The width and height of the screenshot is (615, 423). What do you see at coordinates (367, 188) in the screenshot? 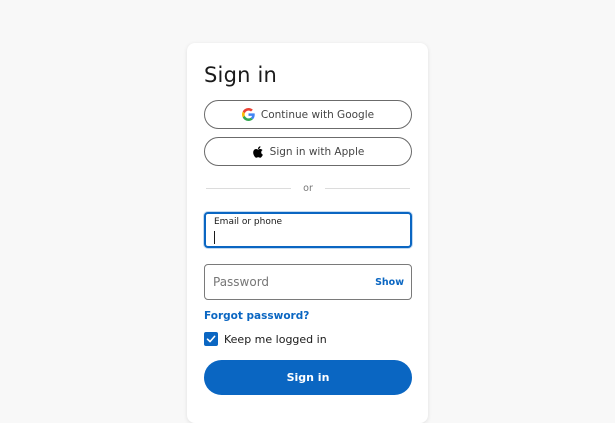
I see `divider-line-right` at bounding box center [367, 188].